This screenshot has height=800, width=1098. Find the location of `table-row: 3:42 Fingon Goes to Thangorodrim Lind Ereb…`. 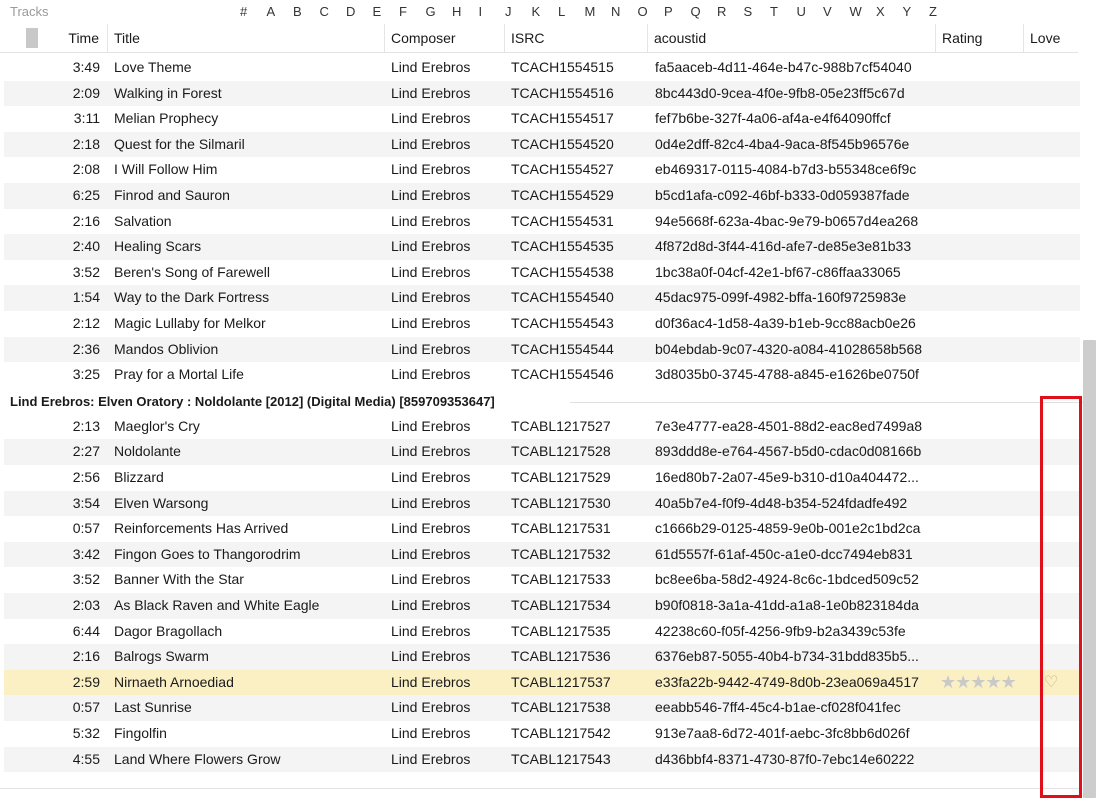

table-row: 3:42 Fingon Goes to Thangorodrim Lind Ereb… is located at coordinates (542, 554).